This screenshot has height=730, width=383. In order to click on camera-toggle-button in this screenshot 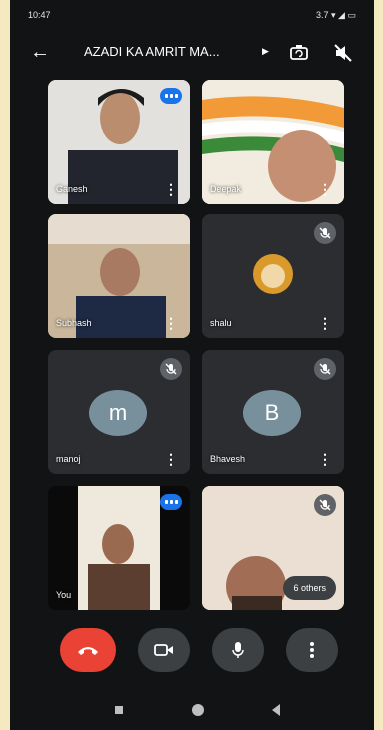, I will do `click(164, 650)`.